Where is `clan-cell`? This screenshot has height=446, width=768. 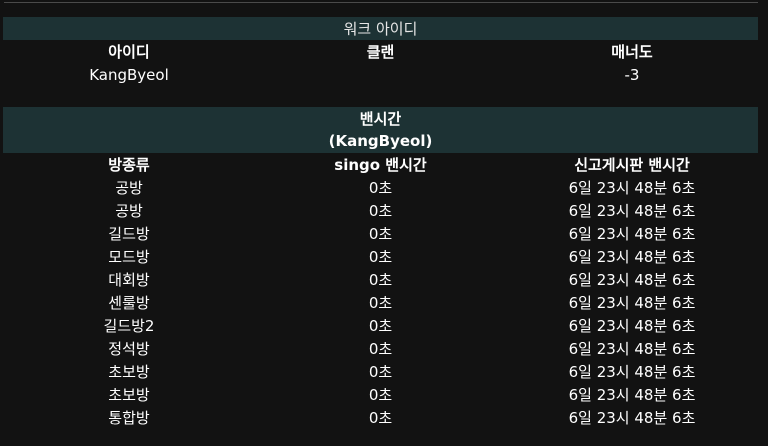
clan-cell is located at coordinates (380, 74).